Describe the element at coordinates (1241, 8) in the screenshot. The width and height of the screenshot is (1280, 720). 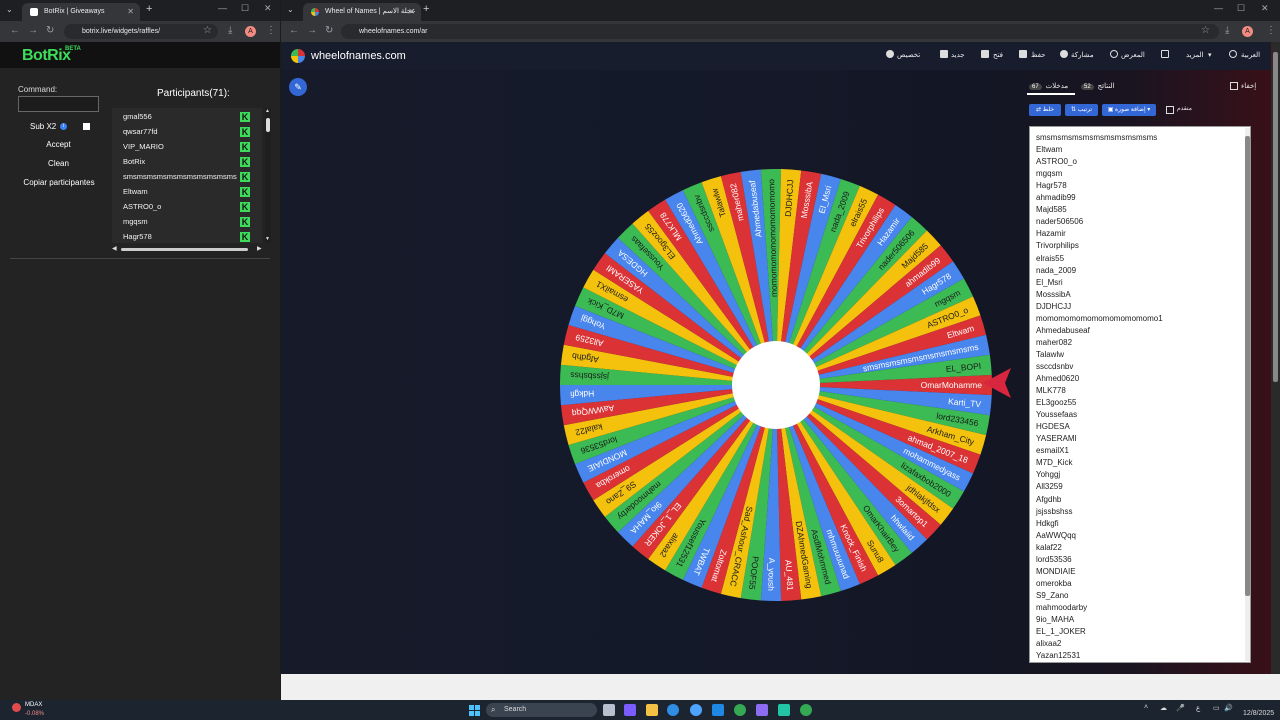
I see `maximize-icon: ☐` at that location.